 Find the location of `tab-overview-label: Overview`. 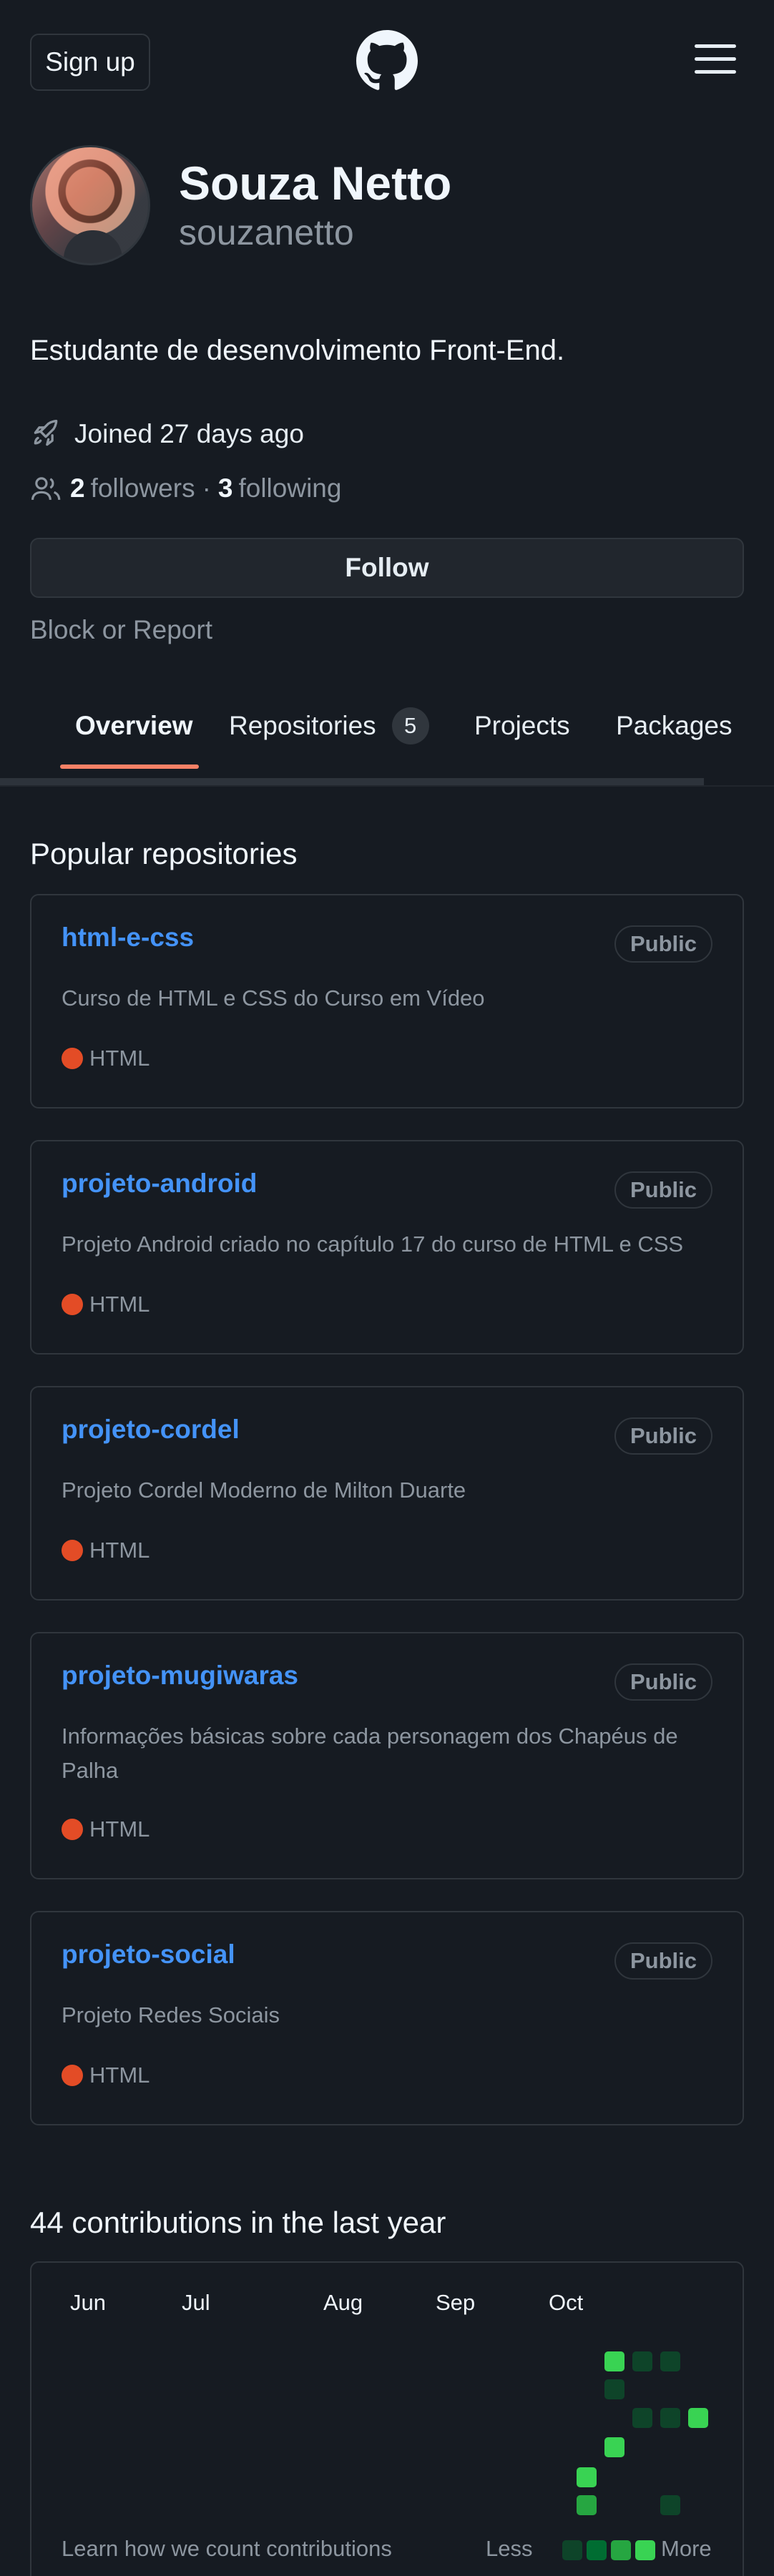

tab-overview-label: Overview is located at coordinates (134, 725).